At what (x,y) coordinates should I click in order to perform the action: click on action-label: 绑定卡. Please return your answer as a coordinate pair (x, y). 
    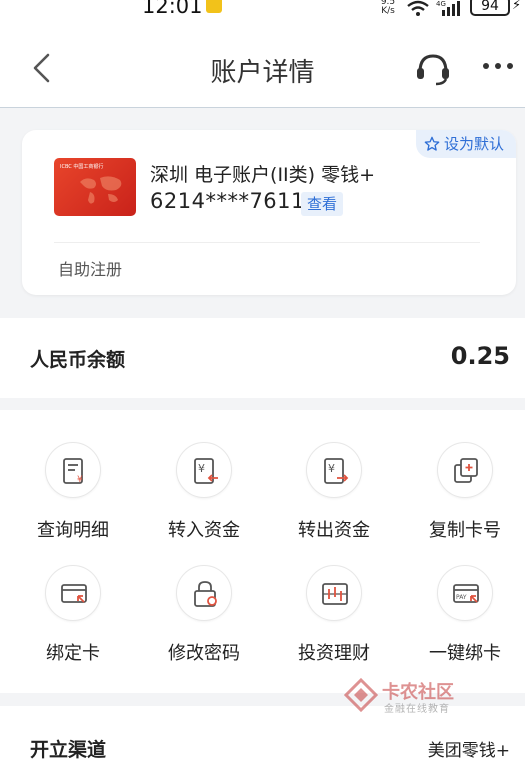
    Looking at the image, I should click on (73, 653).